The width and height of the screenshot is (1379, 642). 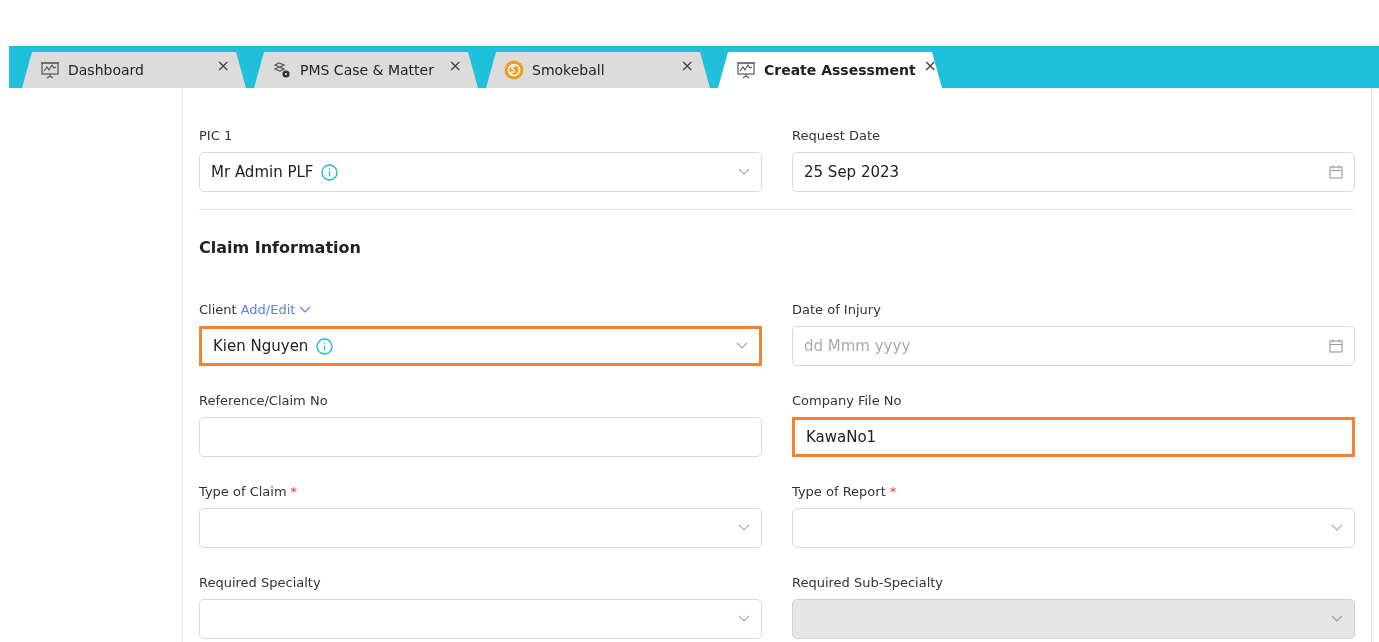 What do you see at coordinates (868, 583) in the screenshot?
I see `field-label: Required Sub-Specialty` at bounding box center [868, 583].